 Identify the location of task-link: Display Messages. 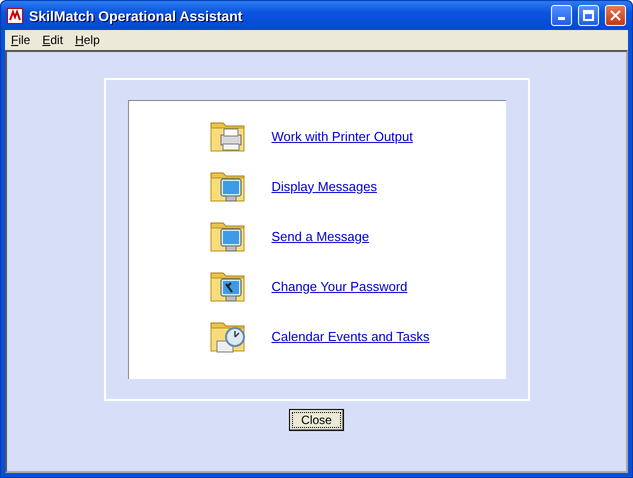
(324, 186).